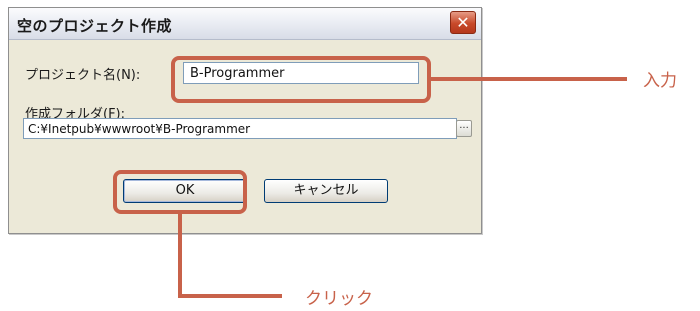 This screenshot has width=700, height=311. What do you see at coordinates (529, 79) in the screenshot?
I see `input-connector-line` at bounding box center [529, 79].